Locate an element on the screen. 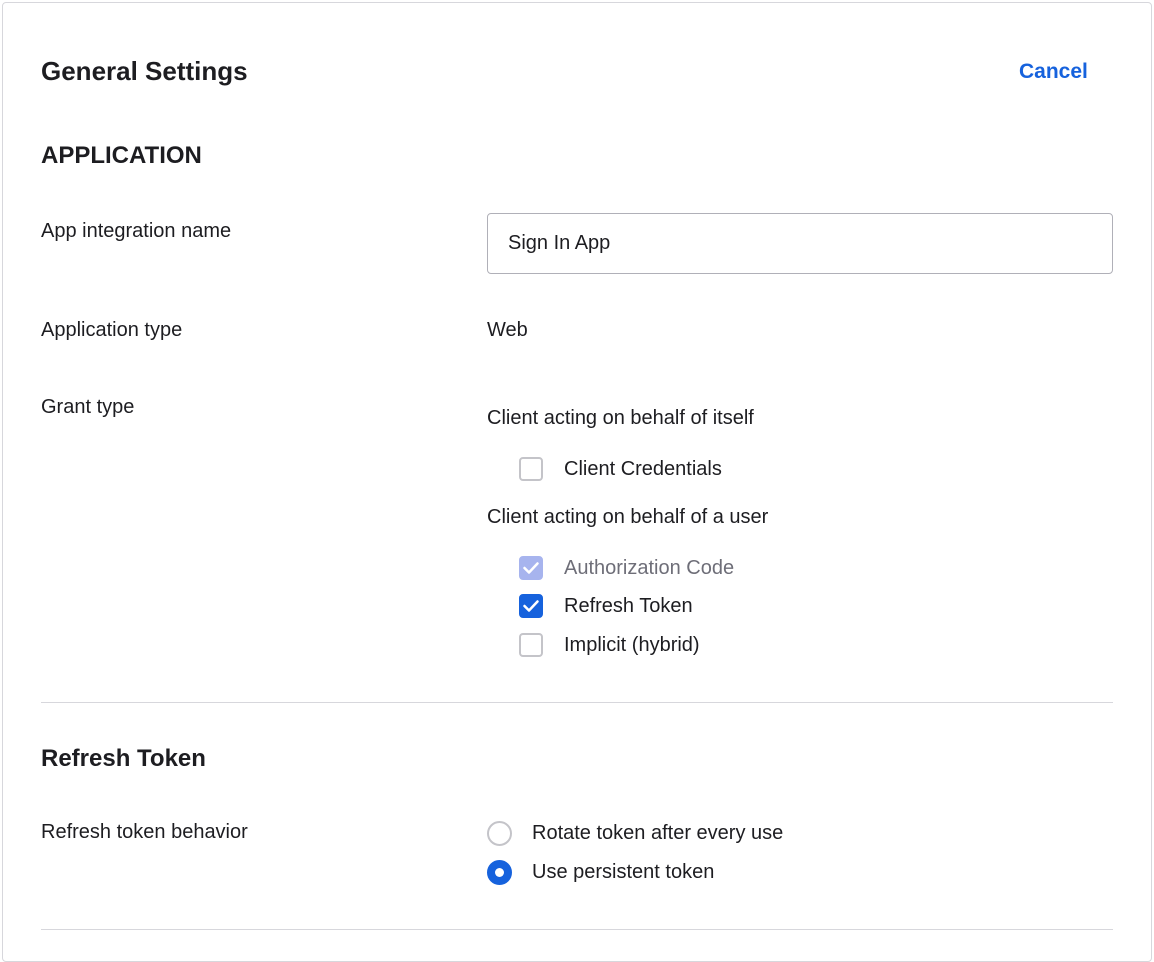 The height and width of the screenshot is (962, 1154). refresh-token-section-heading: Refresh Token is located at coordinates (123, 758).